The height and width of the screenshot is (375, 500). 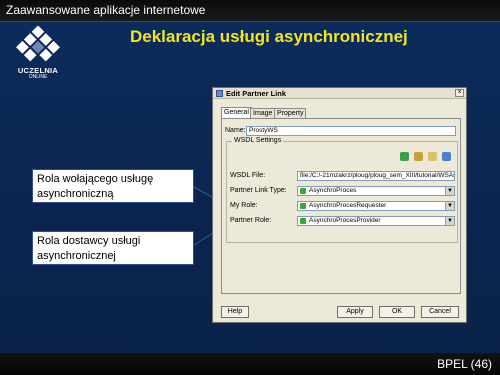 I want to click on course-title: Zaawansowane aplikacje internetowe, so click(x=106, y=10).